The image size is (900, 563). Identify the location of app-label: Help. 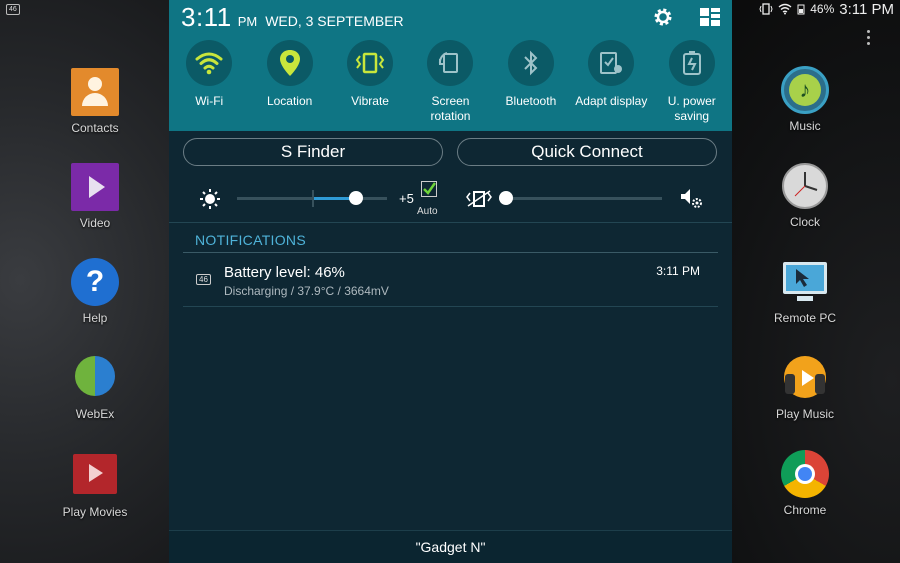
(95, 318).